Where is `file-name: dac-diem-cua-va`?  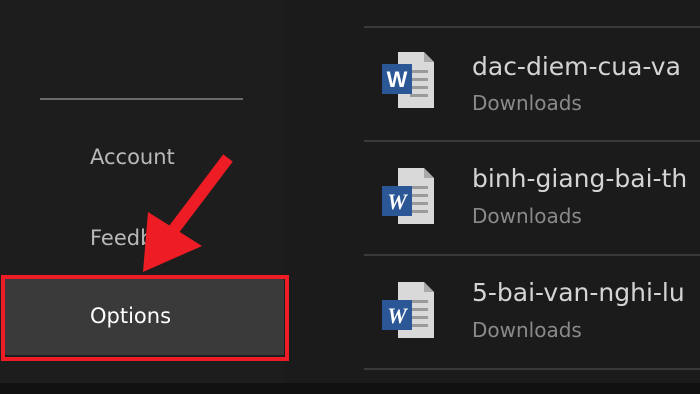 file-name: dac-diem-cua-va is located at coordinates (576, 66).